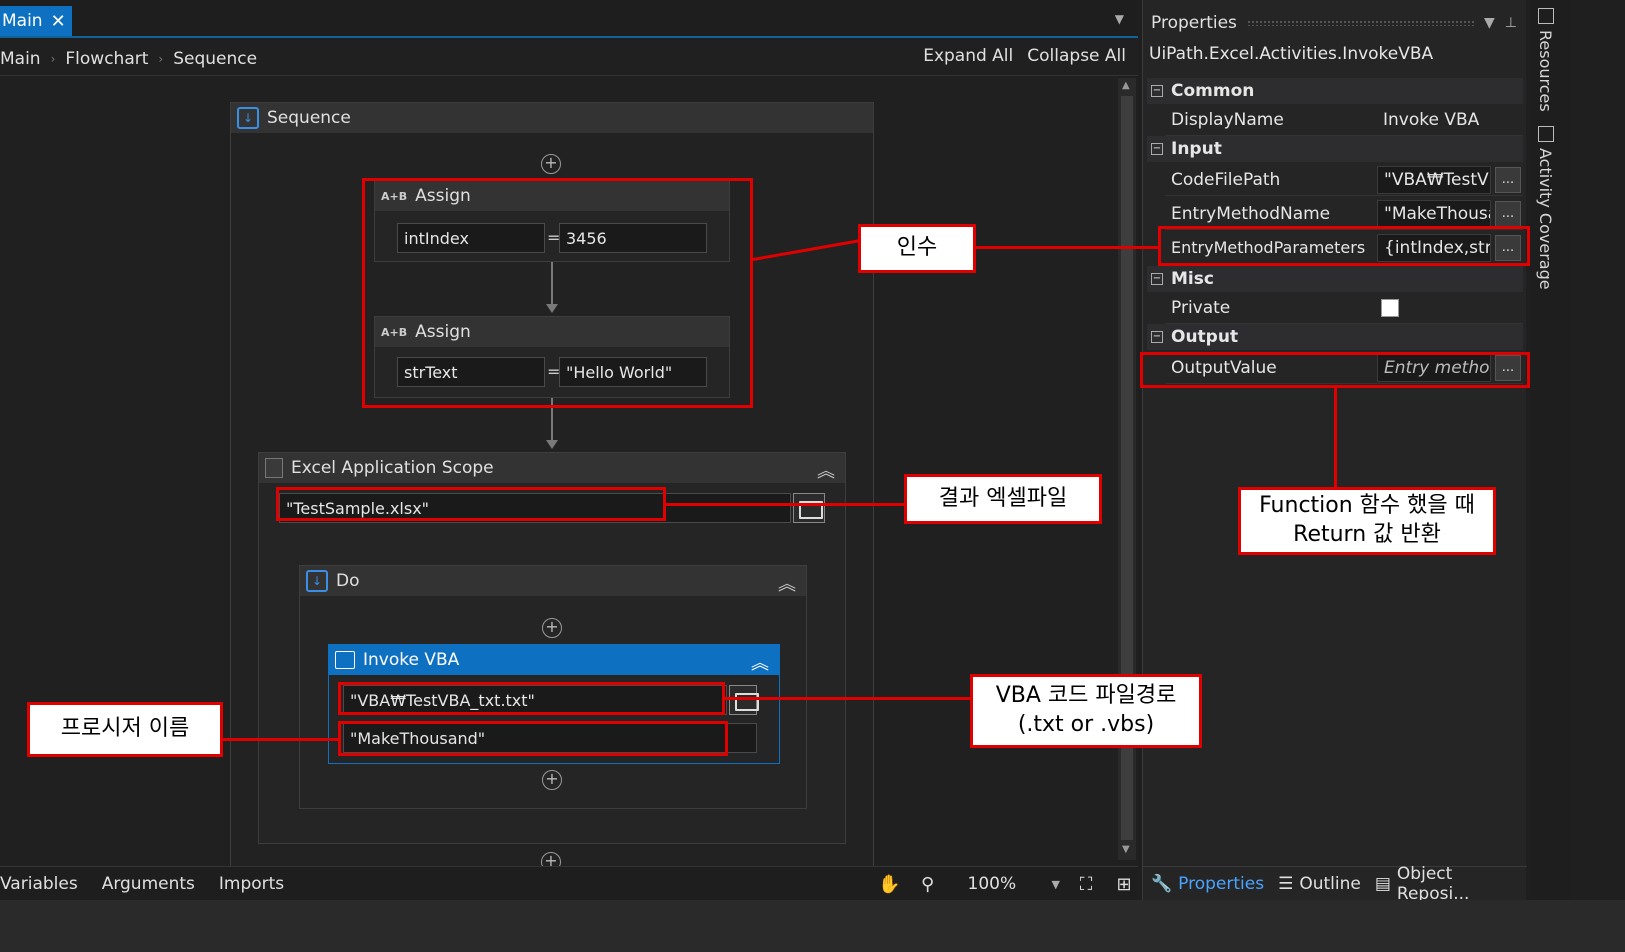 The height and width of the screenshot is (952, 1625). I want to click on outline-icon: ☰, so click(1286, 883).